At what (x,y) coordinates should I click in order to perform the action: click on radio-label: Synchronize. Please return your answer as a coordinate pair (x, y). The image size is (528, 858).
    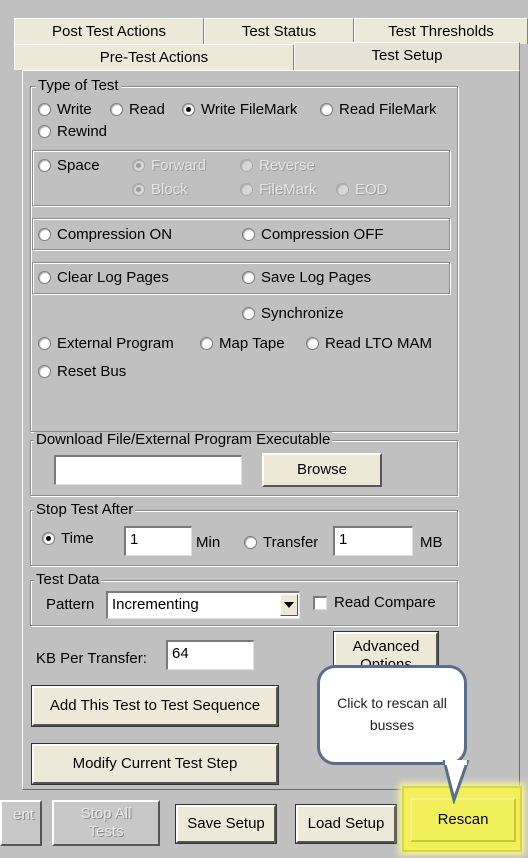
    Looking at the image, I should click on (302, 313).